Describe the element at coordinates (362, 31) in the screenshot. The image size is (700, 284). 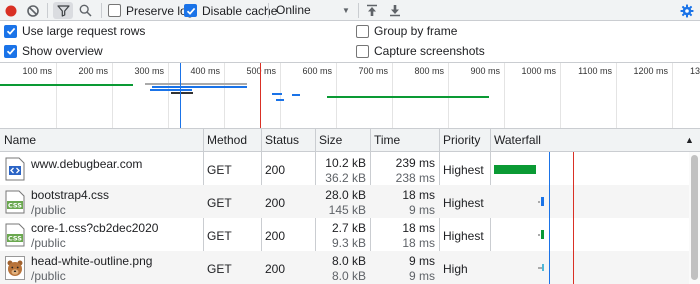
I see `group-by-frame-check-box` at that location.